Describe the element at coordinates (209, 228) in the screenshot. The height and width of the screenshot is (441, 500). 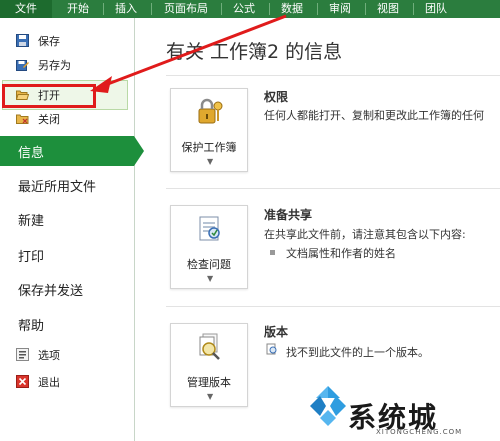
I see `inspect-document-icon` at that location.